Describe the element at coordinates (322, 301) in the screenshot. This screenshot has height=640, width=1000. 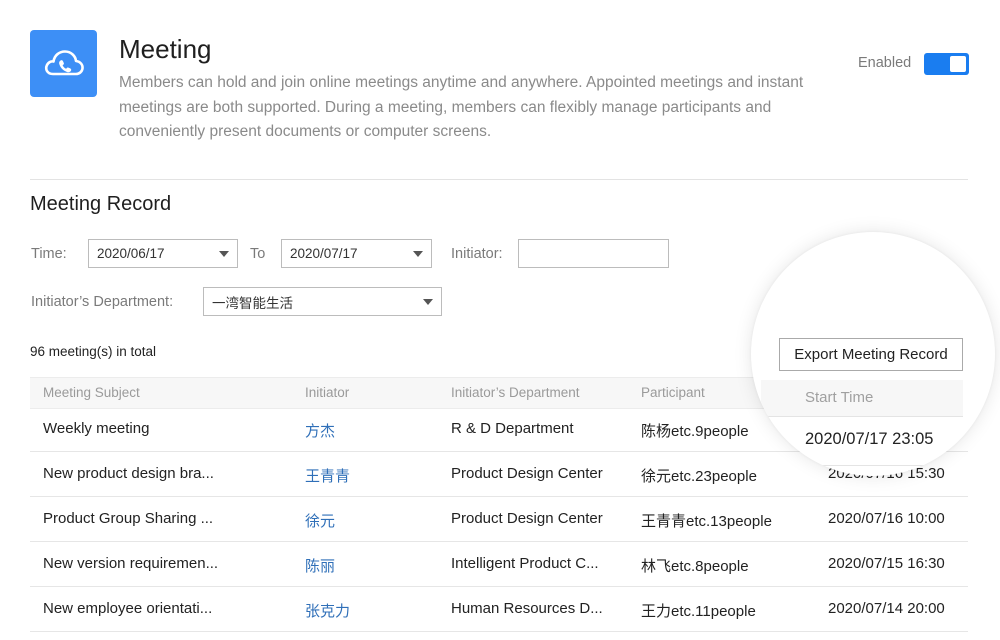
I see `department-select: 一湾智能生活` at that location.